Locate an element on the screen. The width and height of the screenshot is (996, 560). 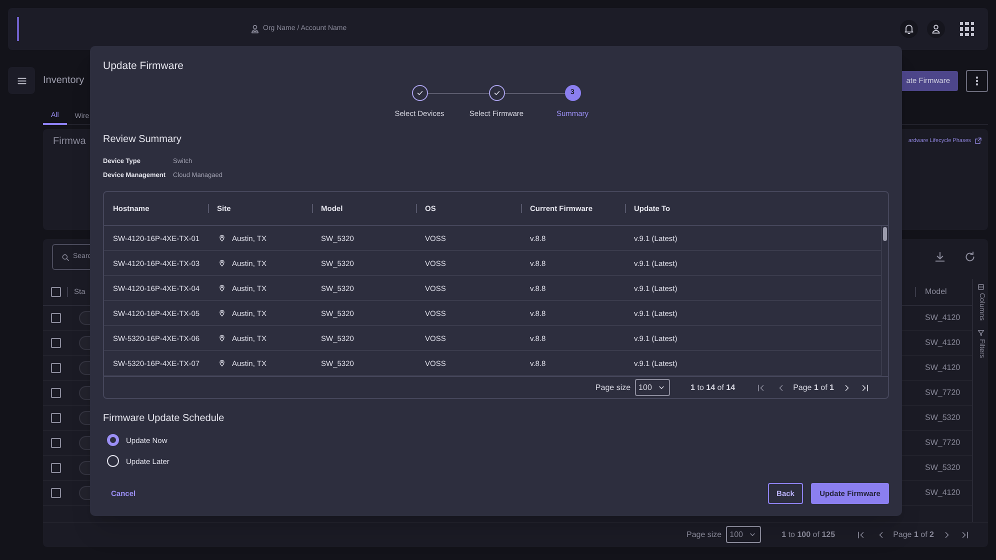
card-title: Firmwa is located at coordinates (69, 142).